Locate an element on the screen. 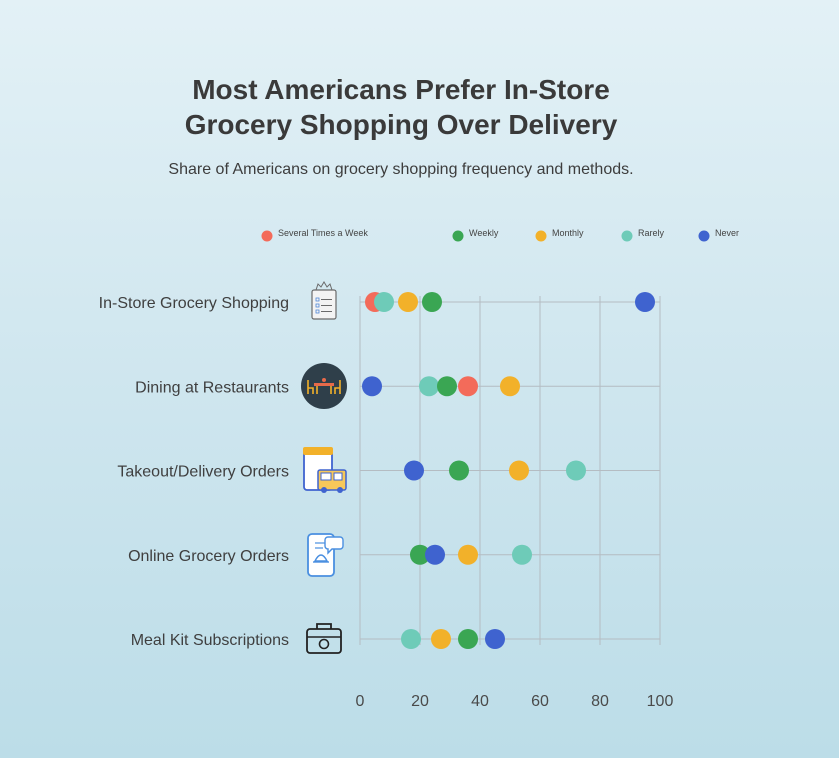 Image resolution: width=839 pixels, height=758 pixels. x-tick-label-80: 80 is located at coordinates (600, 701).